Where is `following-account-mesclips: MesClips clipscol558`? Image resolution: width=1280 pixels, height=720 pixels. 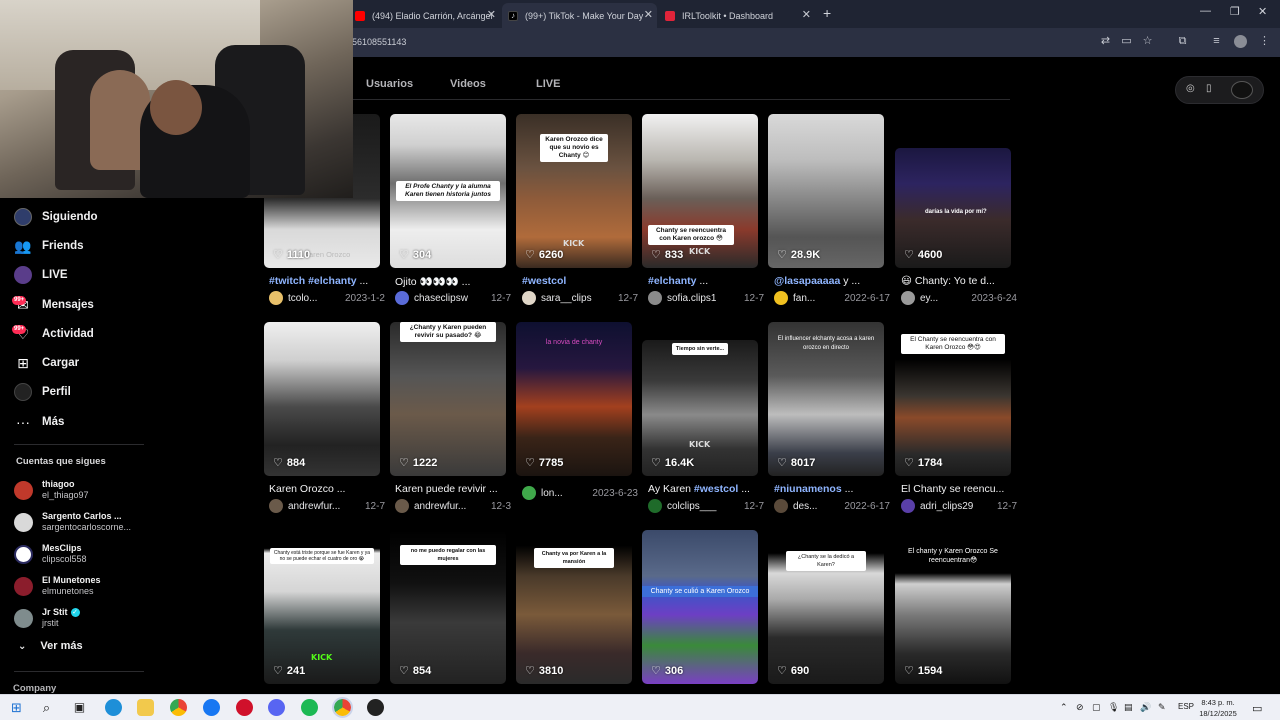
following-account-mesclips: MesClips clipscol558 is located at coordinates (50, 554).